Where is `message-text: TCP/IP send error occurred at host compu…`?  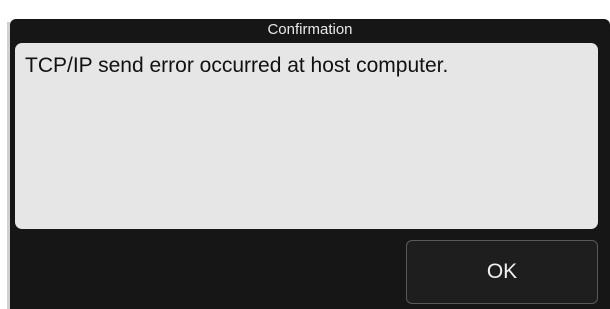
message-text: TCP/IP send error occurred at host compu… is located at coordinates (237, 65).